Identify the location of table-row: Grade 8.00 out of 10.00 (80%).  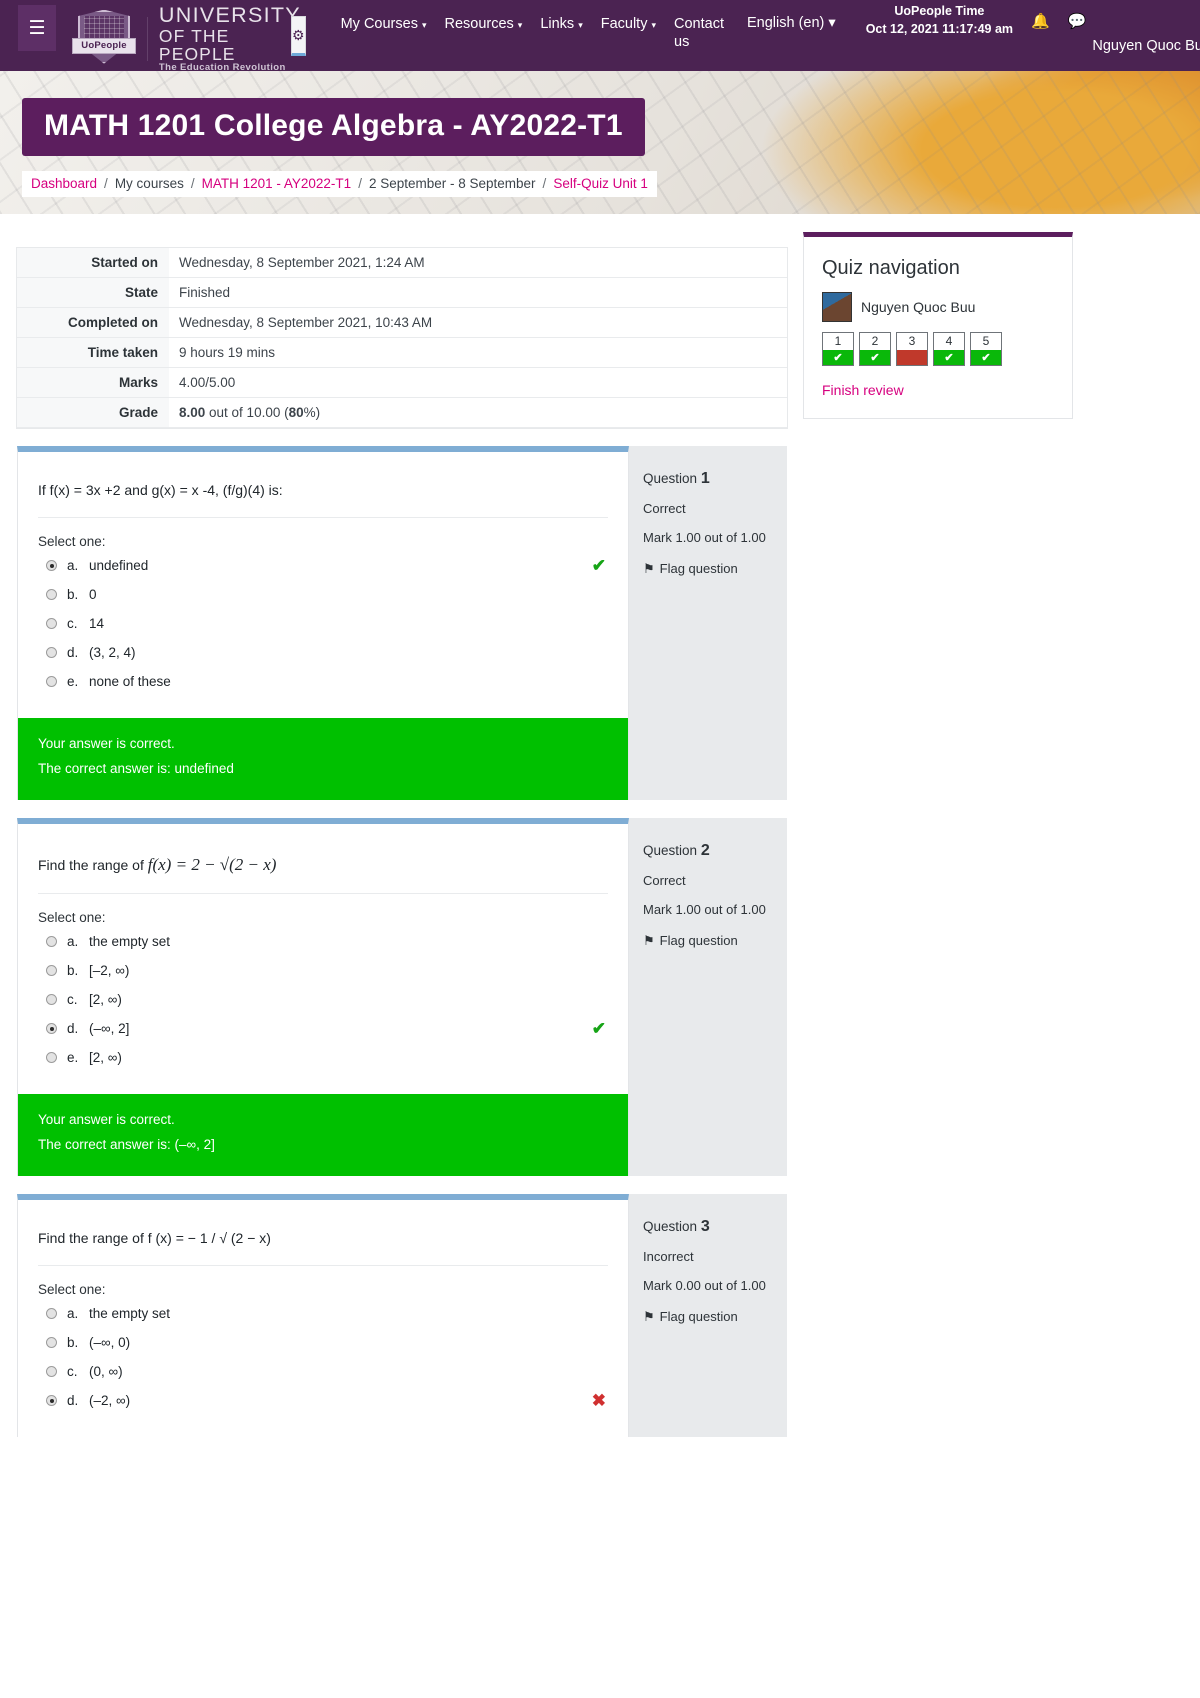
(402, 412).